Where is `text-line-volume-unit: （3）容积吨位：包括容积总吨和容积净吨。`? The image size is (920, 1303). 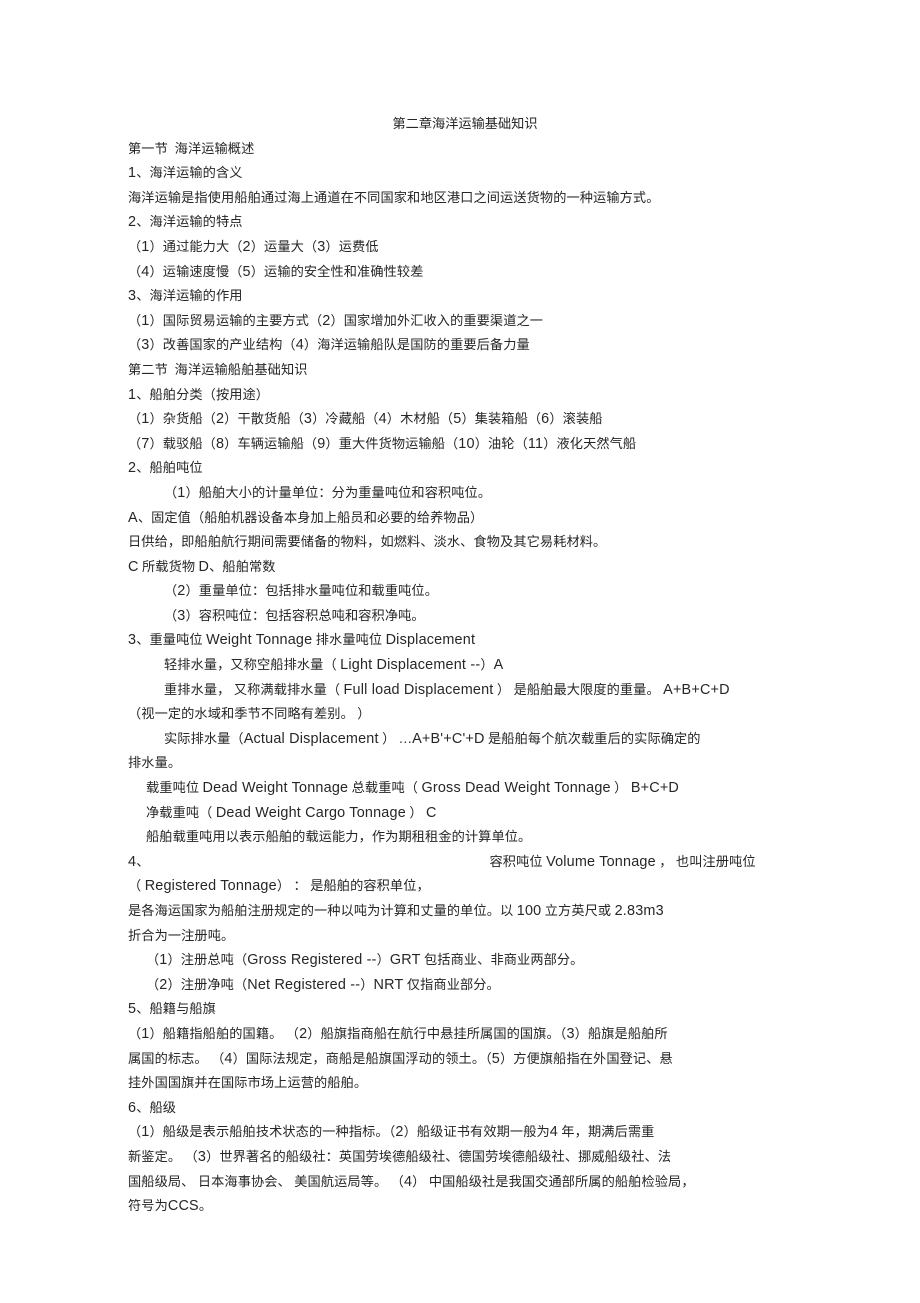
text-line-volume-unit: （3）容积吨位：包括容积总吨和容积净吨。 is located at coordinates (294, 615).